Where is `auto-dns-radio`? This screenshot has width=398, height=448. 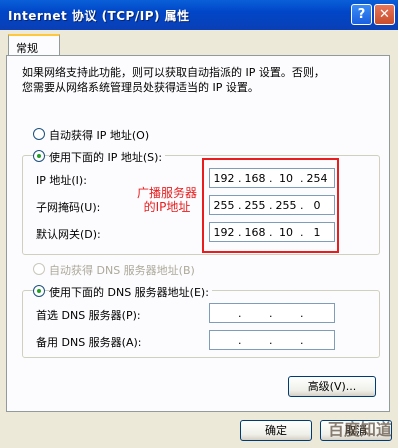 auto-dns-radio is located at coordinates (39, 269).